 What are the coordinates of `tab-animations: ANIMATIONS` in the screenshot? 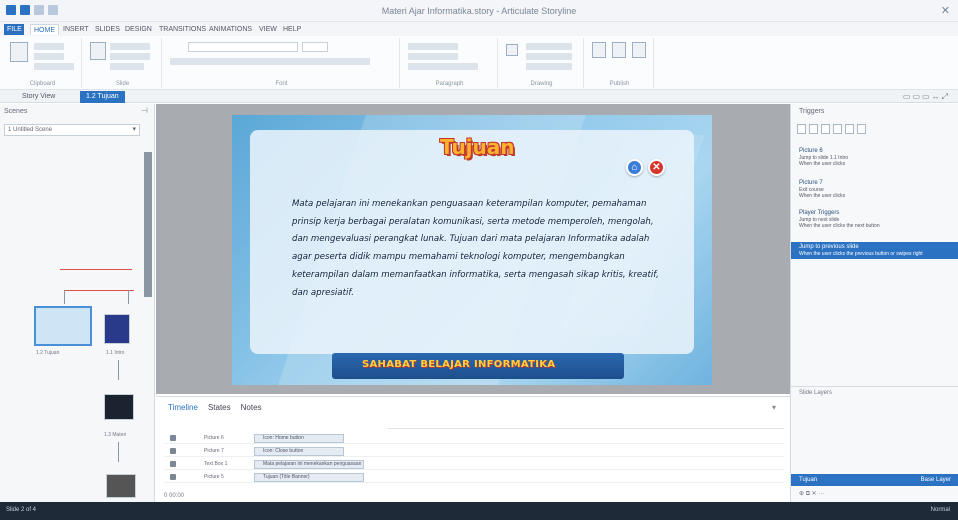 It's located at (230, 29).